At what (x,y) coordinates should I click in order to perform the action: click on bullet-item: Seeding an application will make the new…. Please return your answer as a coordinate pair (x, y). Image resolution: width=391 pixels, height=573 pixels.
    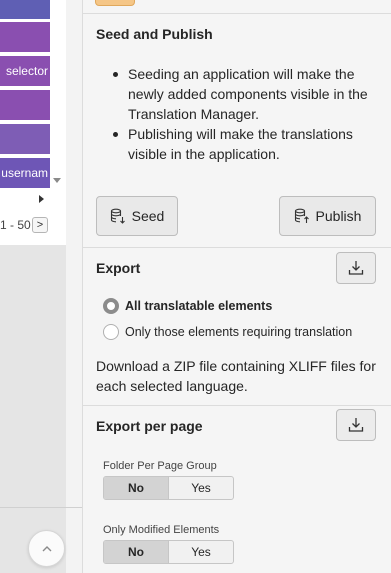
    Looking at the image, I should click on (240, 94).